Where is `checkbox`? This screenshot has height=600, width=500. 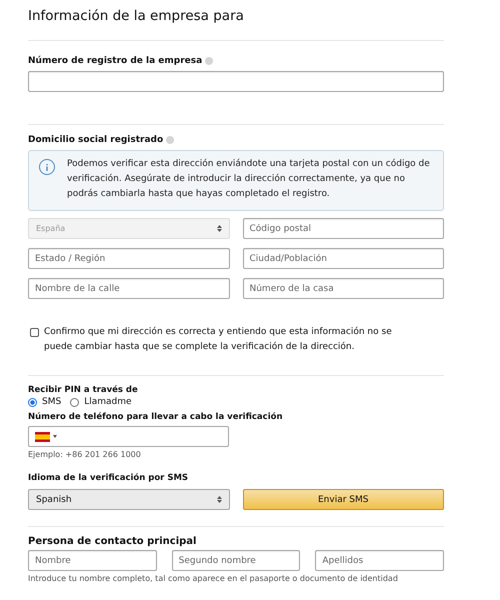 checkbox is located at coordinates (34, 332).